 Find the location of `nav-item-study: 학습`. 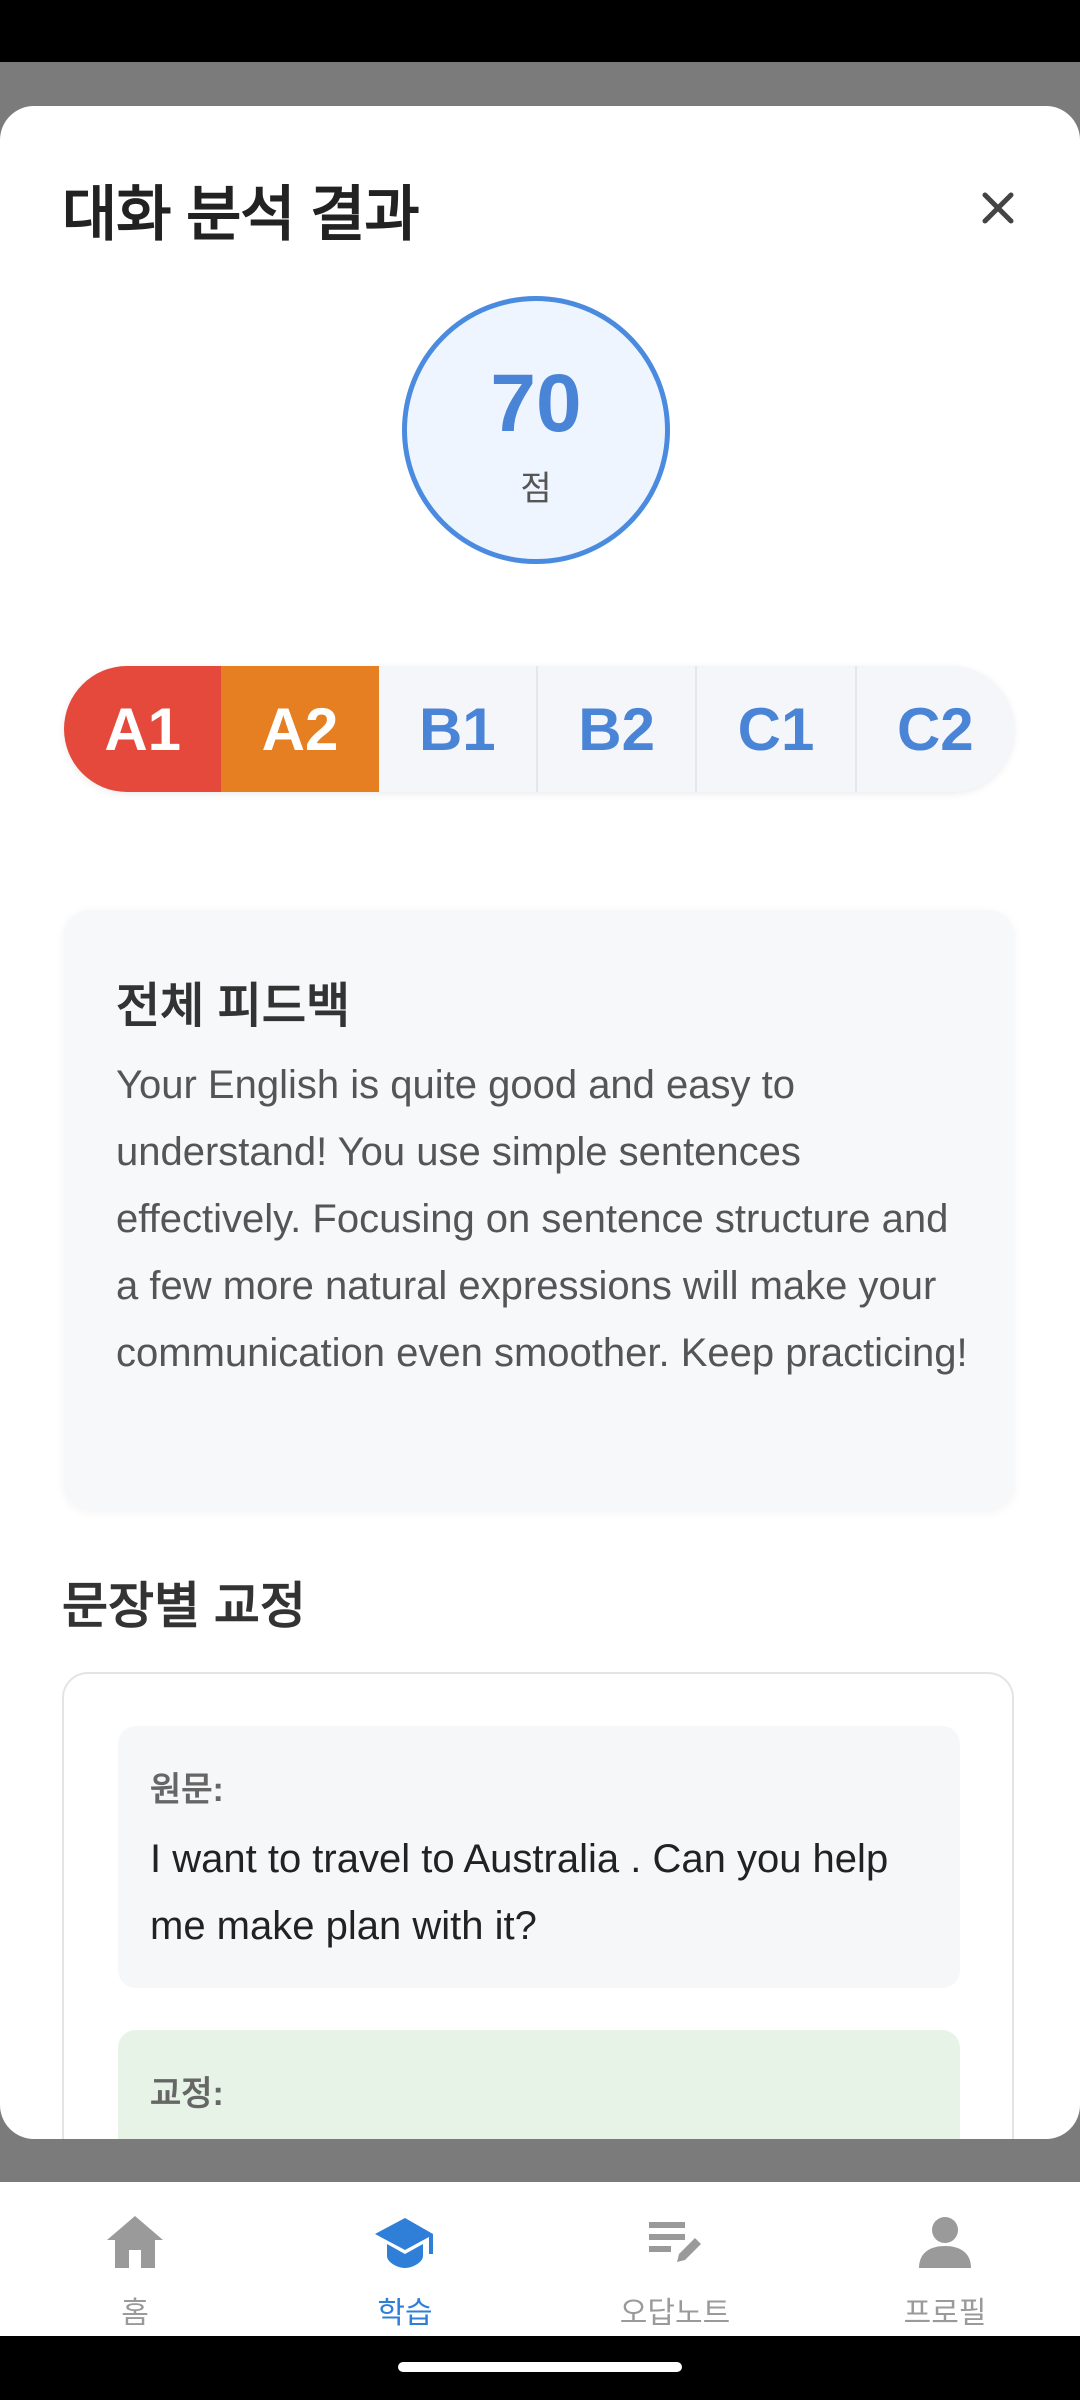

nav-item-study: 학습 is located at coordinates (405, 2259).